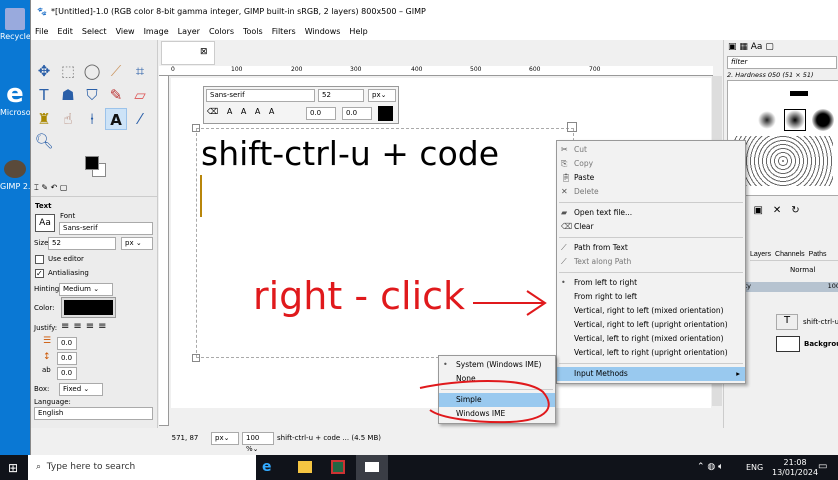 The width and height of the screenshot is (838, 480). What do you see at coordinates (116, 119) in the screenshot?
I see `text-tool-icon: A` at bounding box center [116, 119].